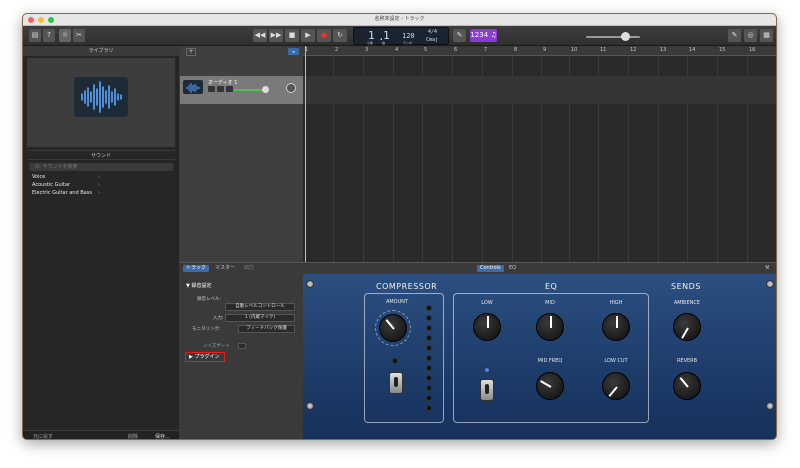  What do you see at coordinates (633, 50) in the screenshot?
I see `ruler-mark: 12` at bounding box center [633, 50].